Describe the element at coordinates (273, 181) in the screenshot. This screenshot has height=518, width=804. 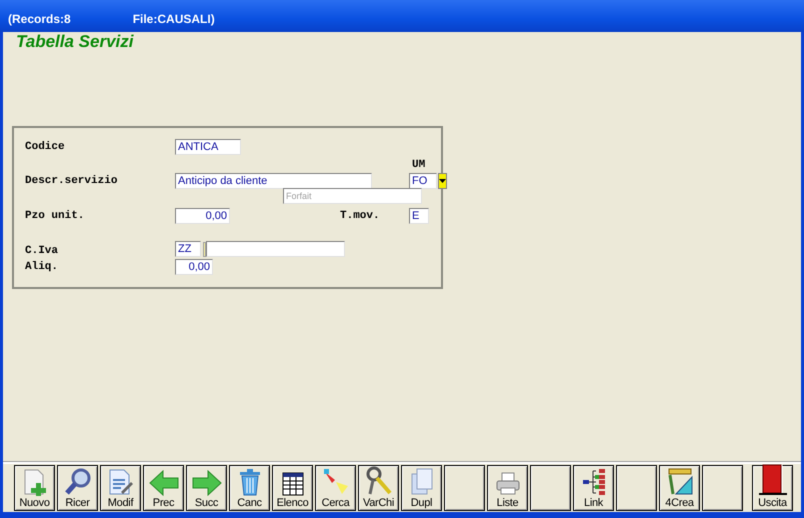
I see `description-field: Anticipo da cliente` at that location.